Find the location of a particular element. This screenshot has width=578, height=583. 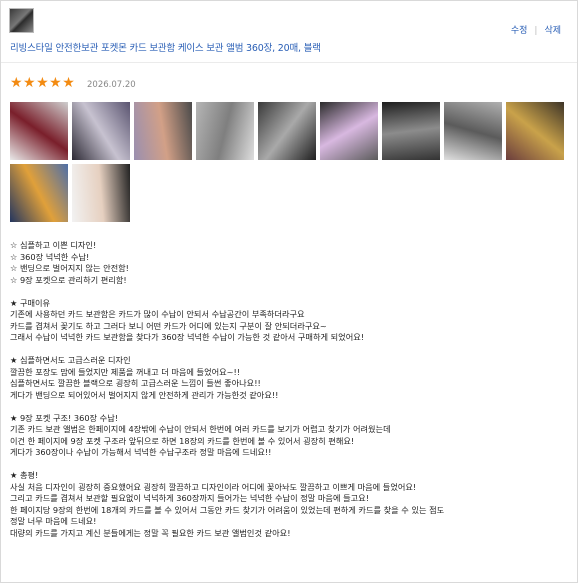

review-line: 정말 너무 마음에 드네요! is located at coordinates (53, 521).